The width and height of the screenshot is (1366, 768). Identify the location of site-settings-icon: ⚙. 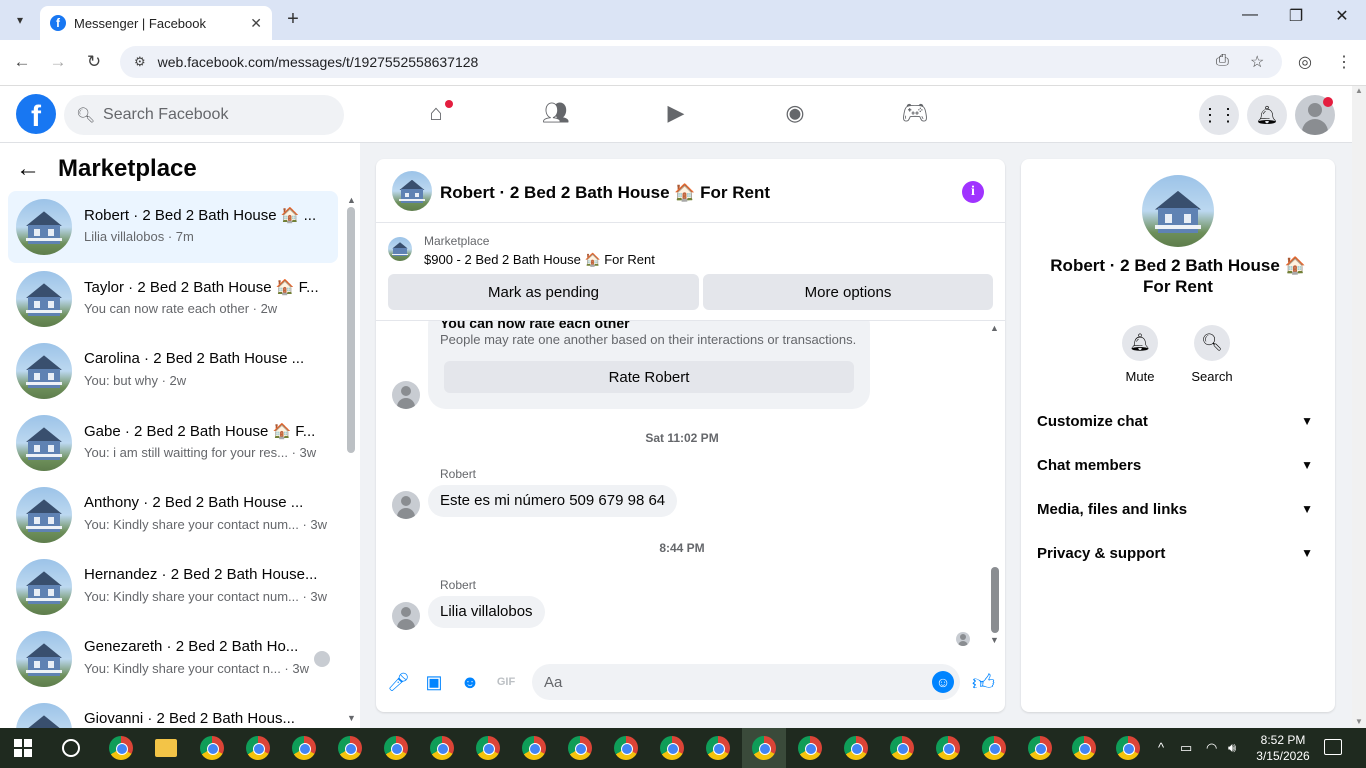
(140, 62).